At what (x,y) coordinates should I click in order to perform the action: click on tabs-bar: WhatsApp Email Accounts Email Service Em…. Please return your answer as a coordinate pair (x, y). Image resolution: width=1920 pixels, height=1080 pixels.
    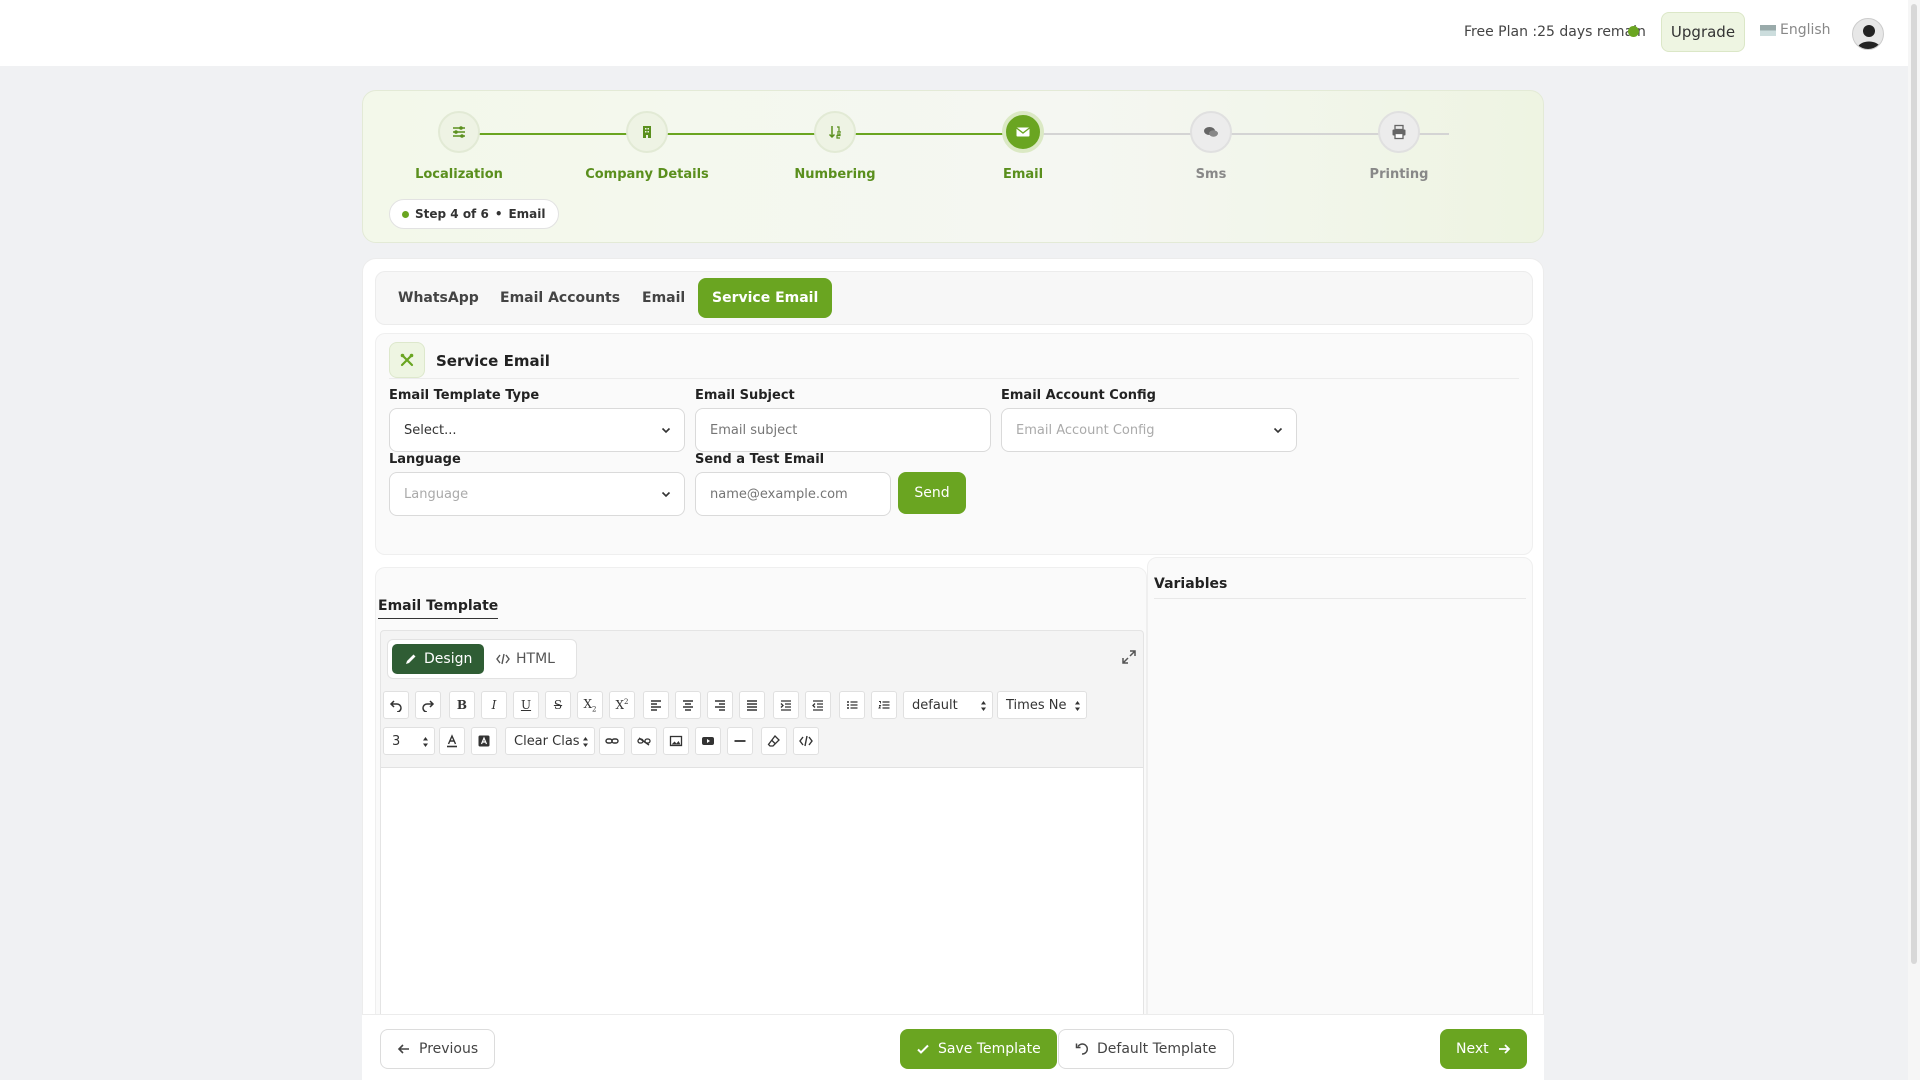
    Looking at the image, I should click on (954, 298).